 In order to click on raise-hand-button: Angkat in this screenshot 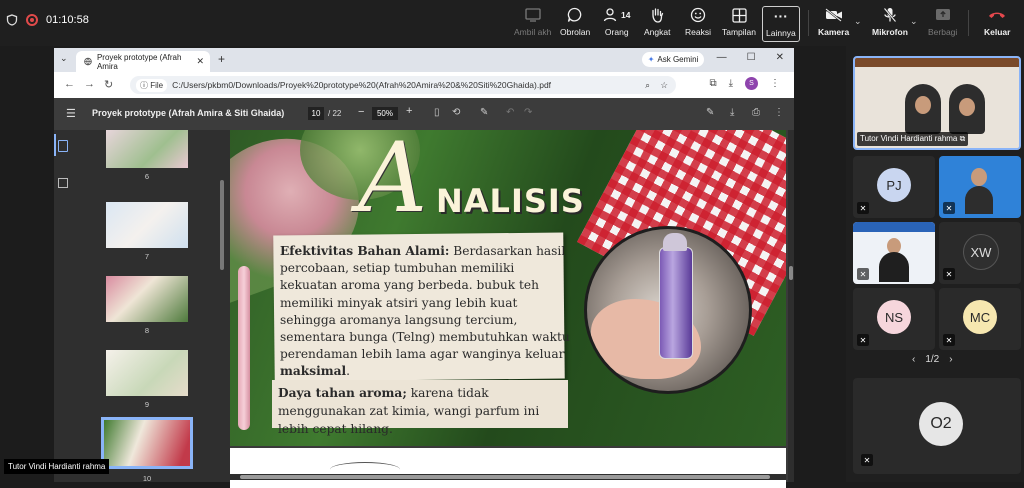, I will do `click(657, 24)`.